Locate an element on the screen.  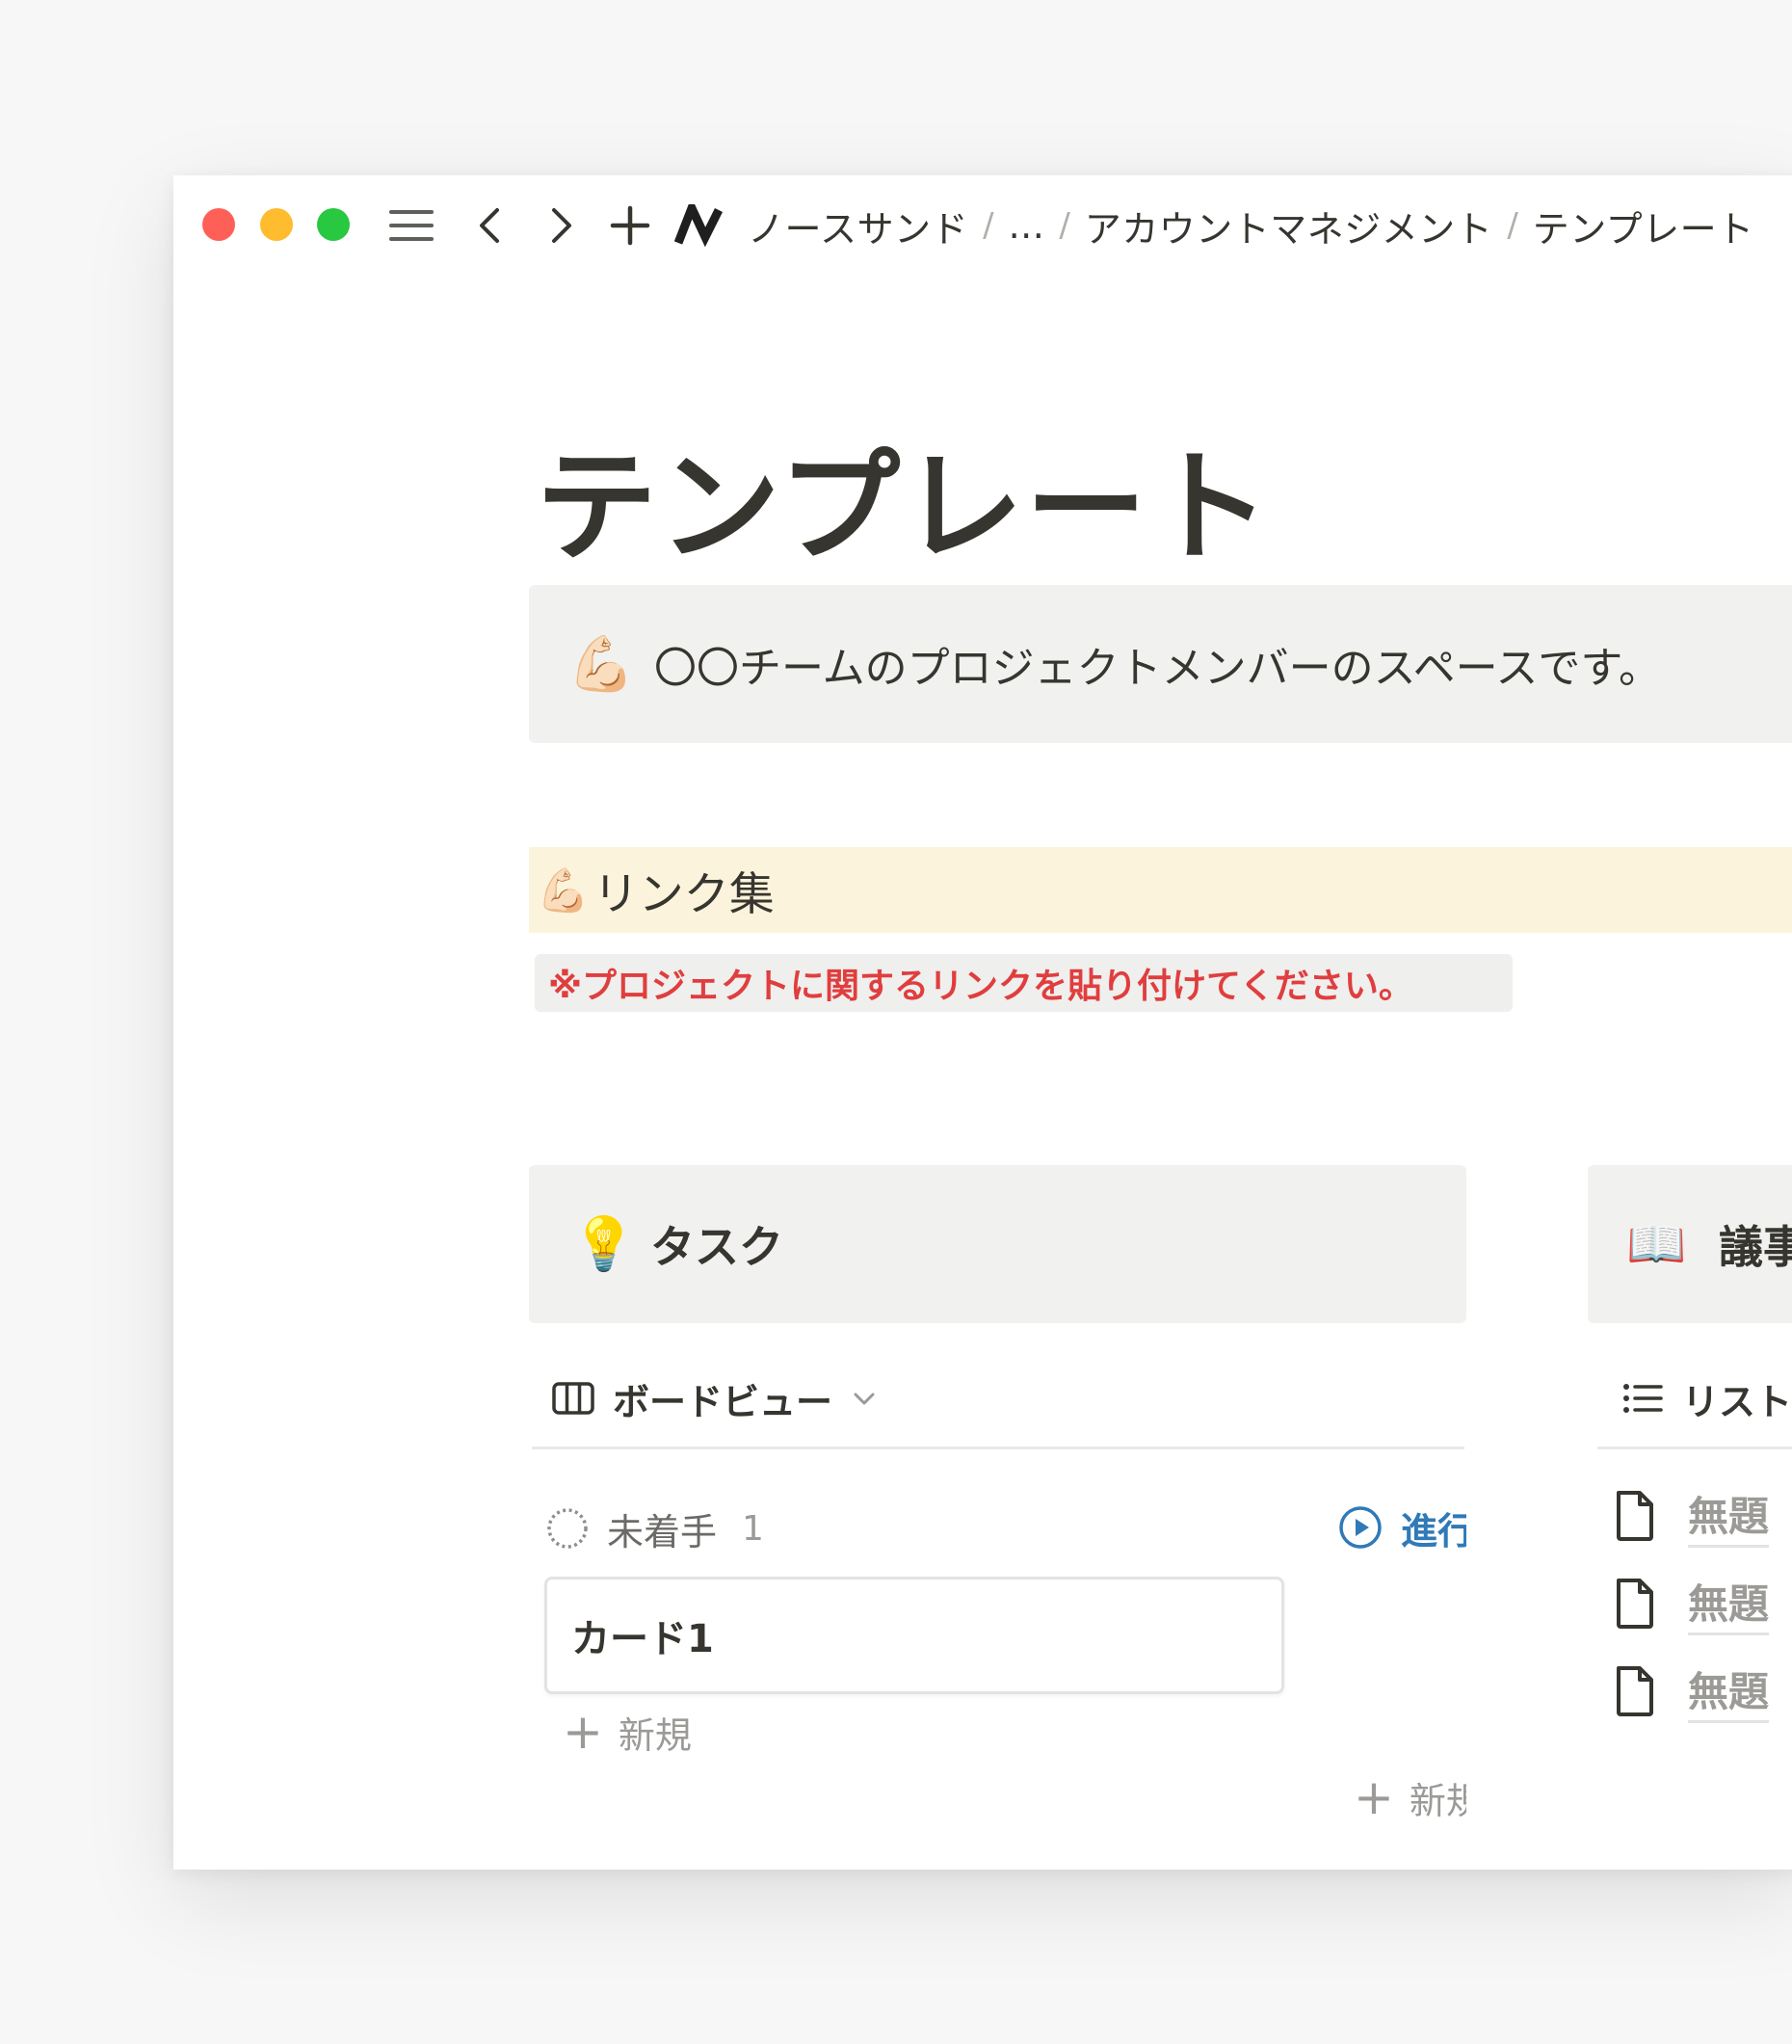
task-database-header: 💡 タスク is located at coordinates (997, 1244).